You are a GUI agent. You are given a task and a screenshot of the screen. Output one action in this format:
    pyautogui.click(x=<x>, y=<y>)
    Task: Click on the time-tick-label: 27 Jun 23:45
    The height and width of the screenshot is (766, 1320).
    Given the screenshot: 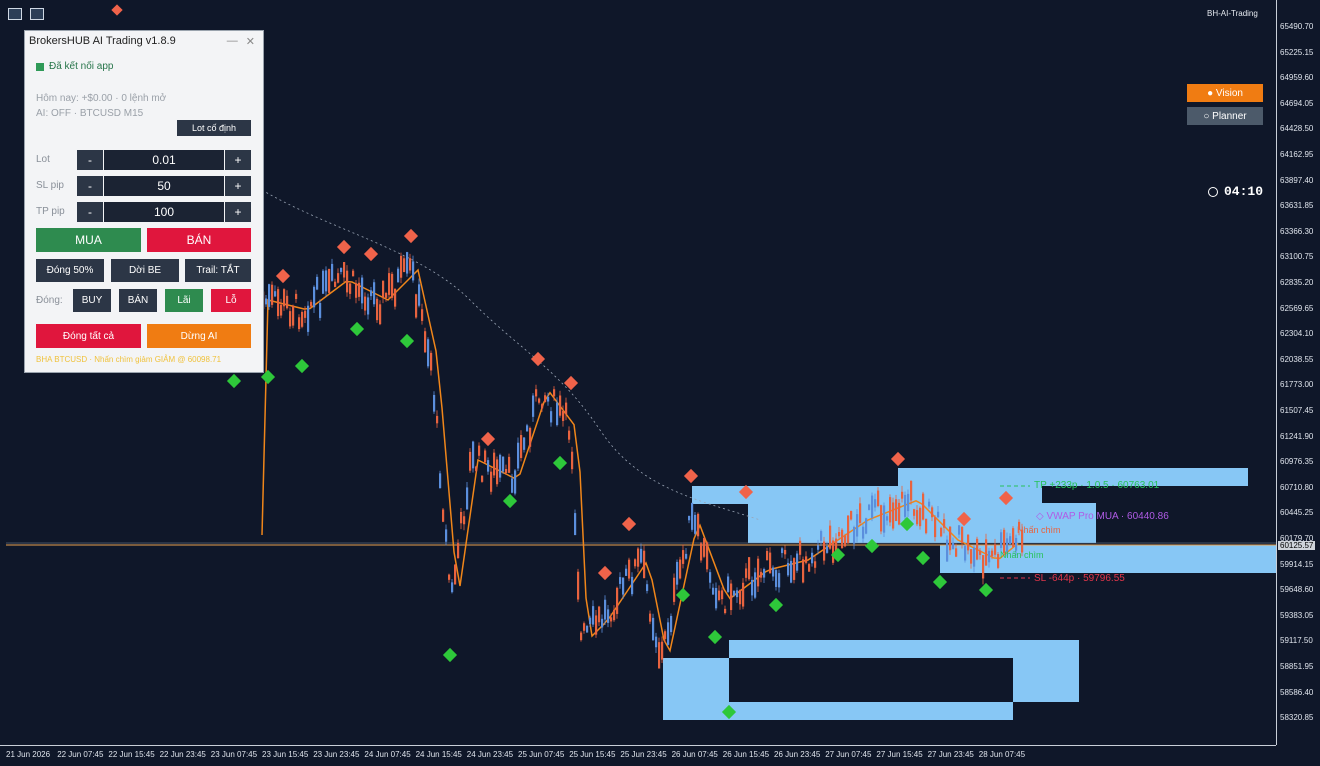 What is the action you would take?
    pyautogui.click(x=950, y=754)
    